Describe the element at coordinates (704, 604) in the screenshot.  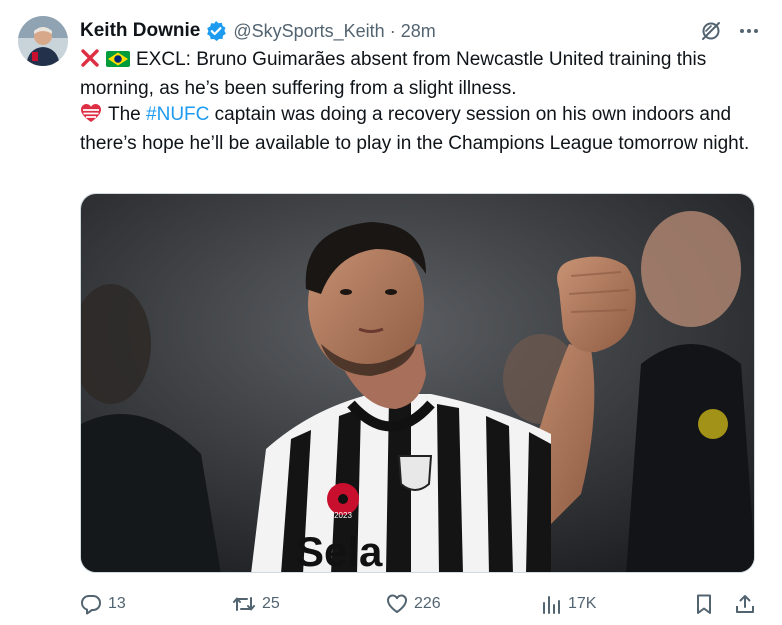
I see `bookmark-icon` at that location.